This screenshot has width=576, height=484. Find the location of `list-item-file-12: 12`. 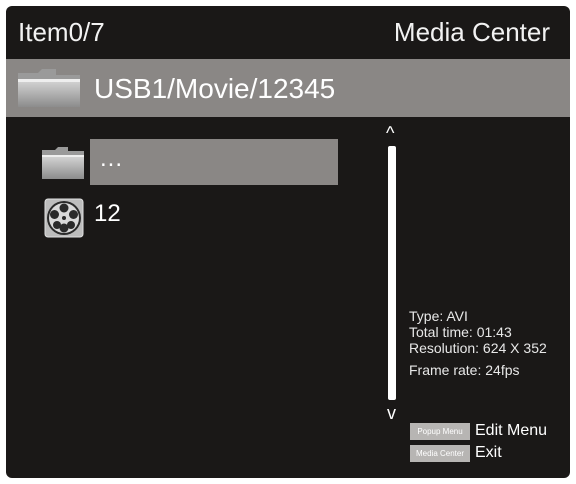

list-item-file-12: 12 is located at coordinates (144, 219).